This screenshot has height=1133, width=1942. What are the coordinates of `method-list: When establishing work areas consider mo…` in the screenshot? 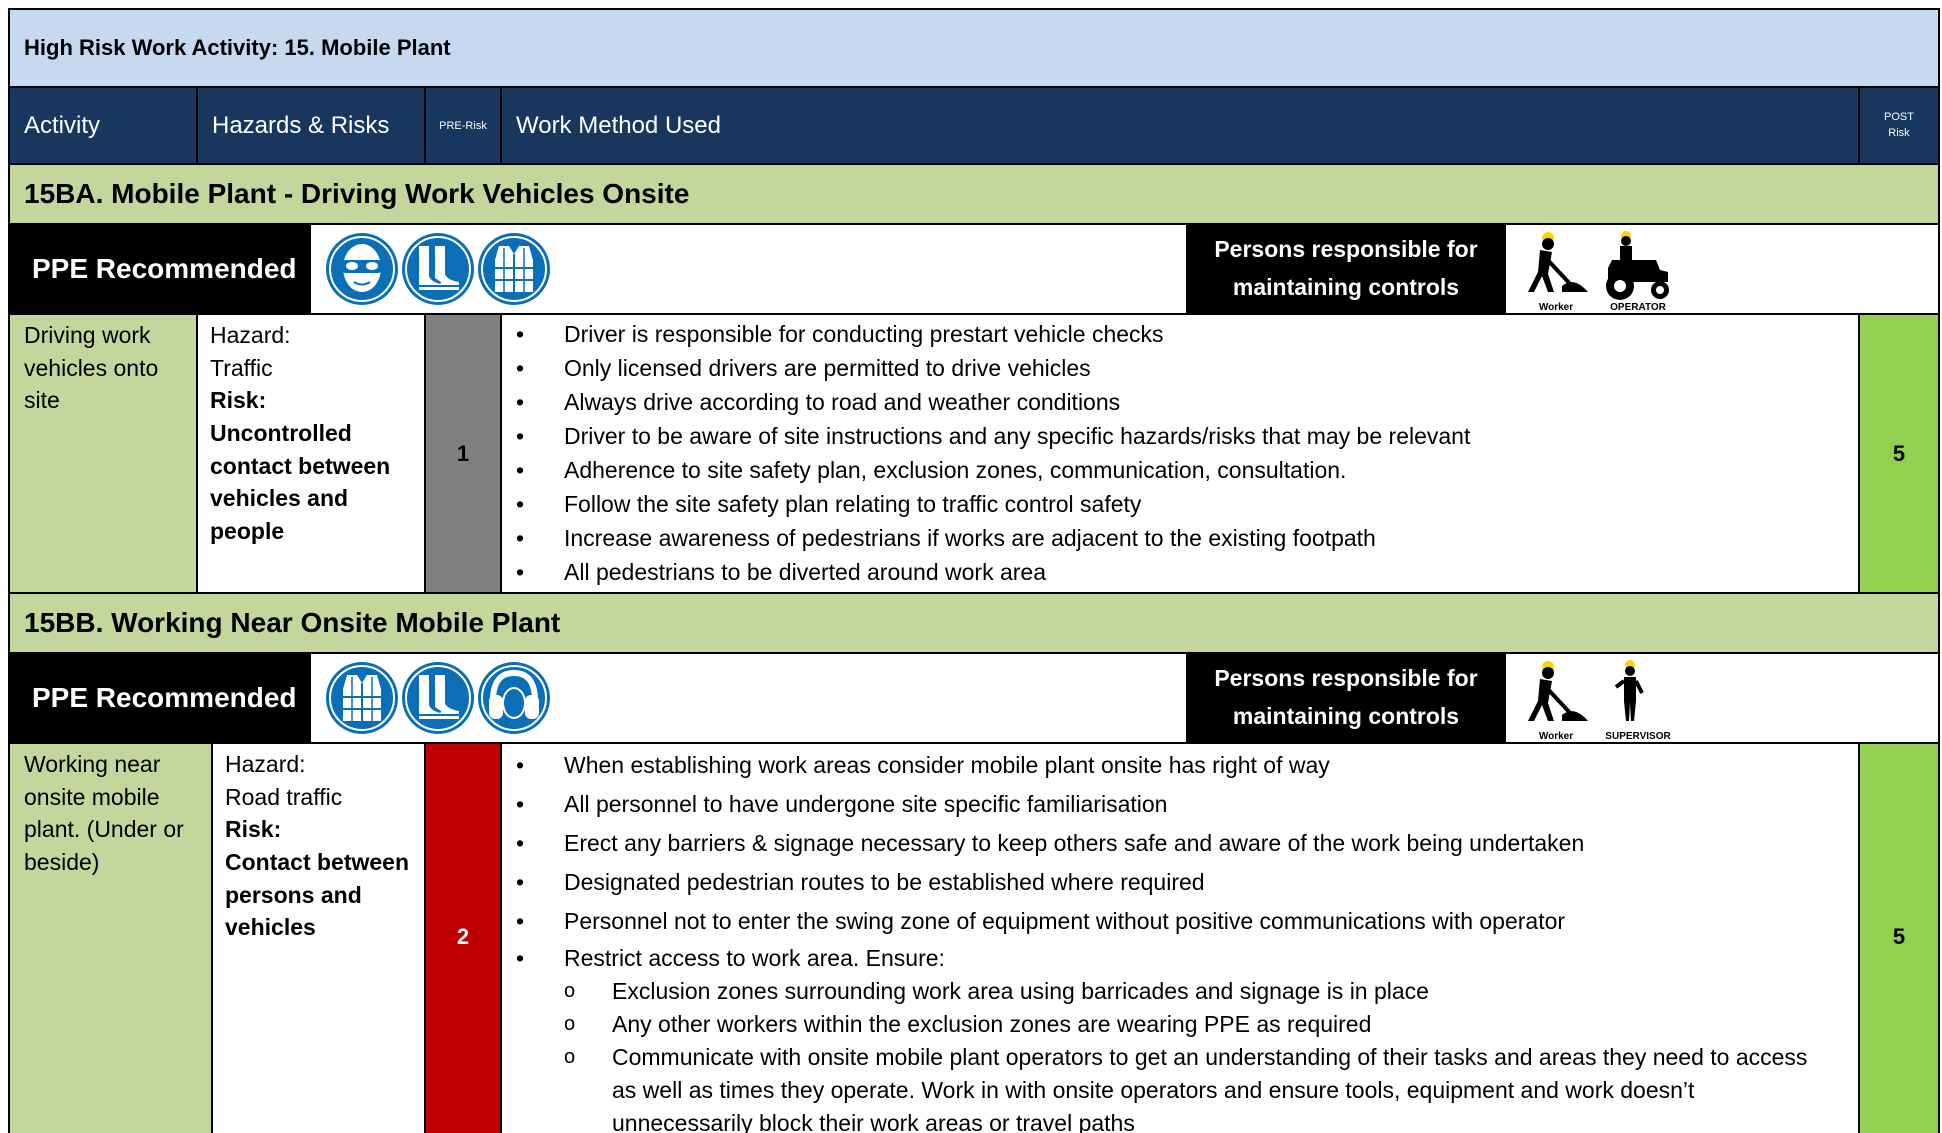 It's located at (1180, 860).